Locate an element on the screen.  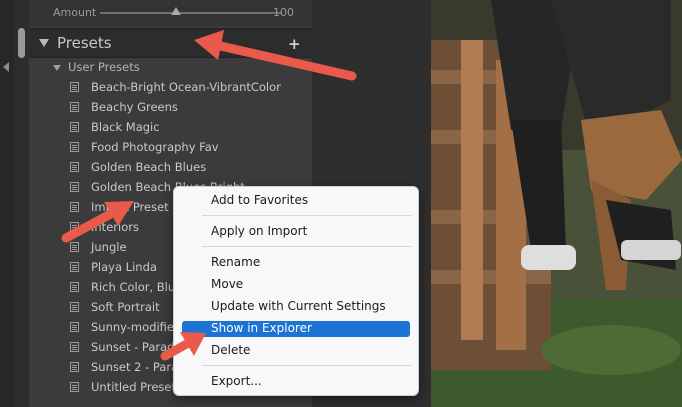
presets-title: Presets is located at coordinates (84, 43).